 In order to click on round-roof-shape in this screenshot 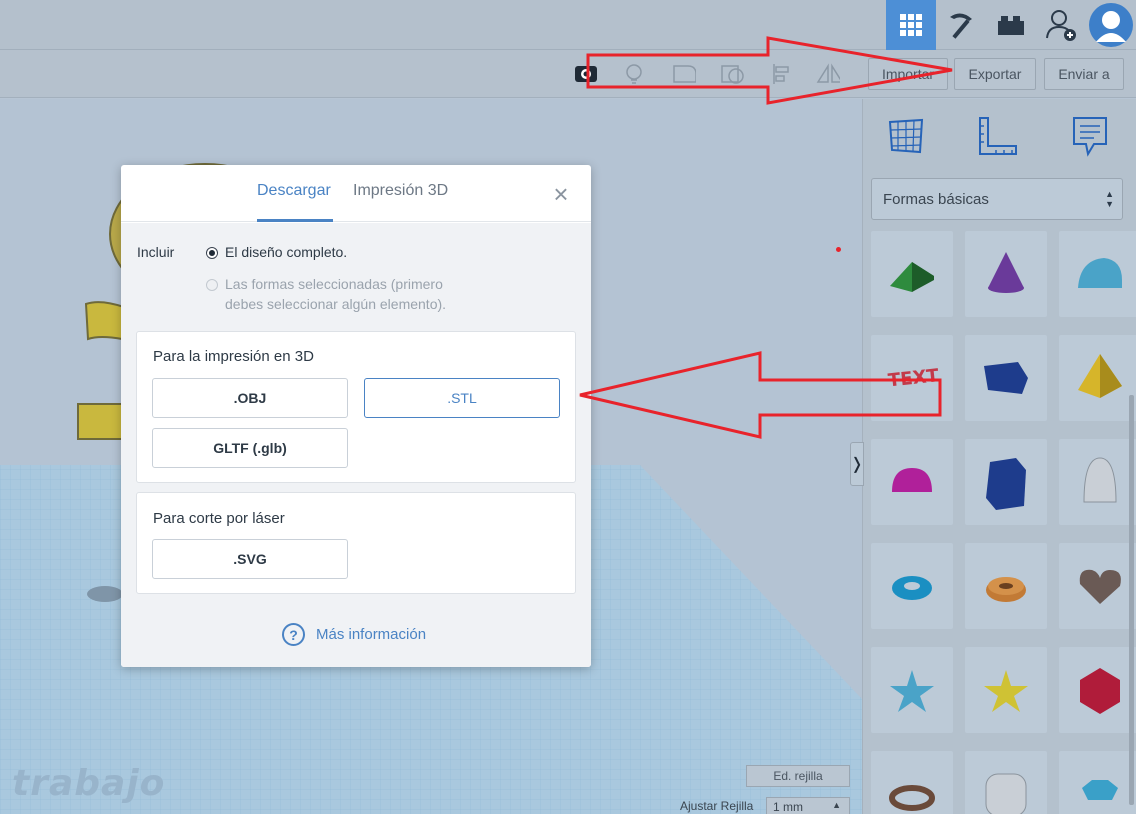, I will do `click(1097, 274)`.